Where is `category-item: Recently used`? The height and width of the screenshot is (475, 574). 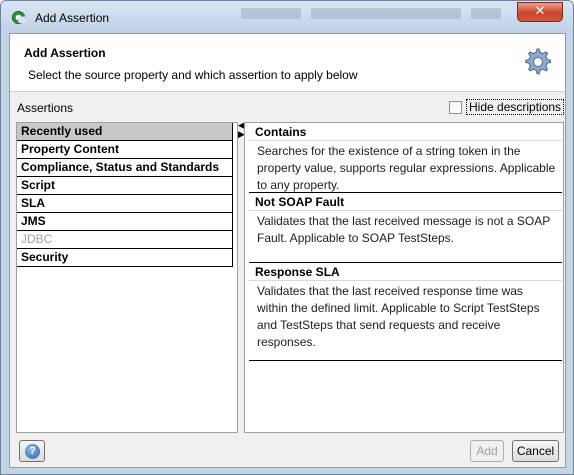
category-item: Recently used is located at coordinates (125, 132).